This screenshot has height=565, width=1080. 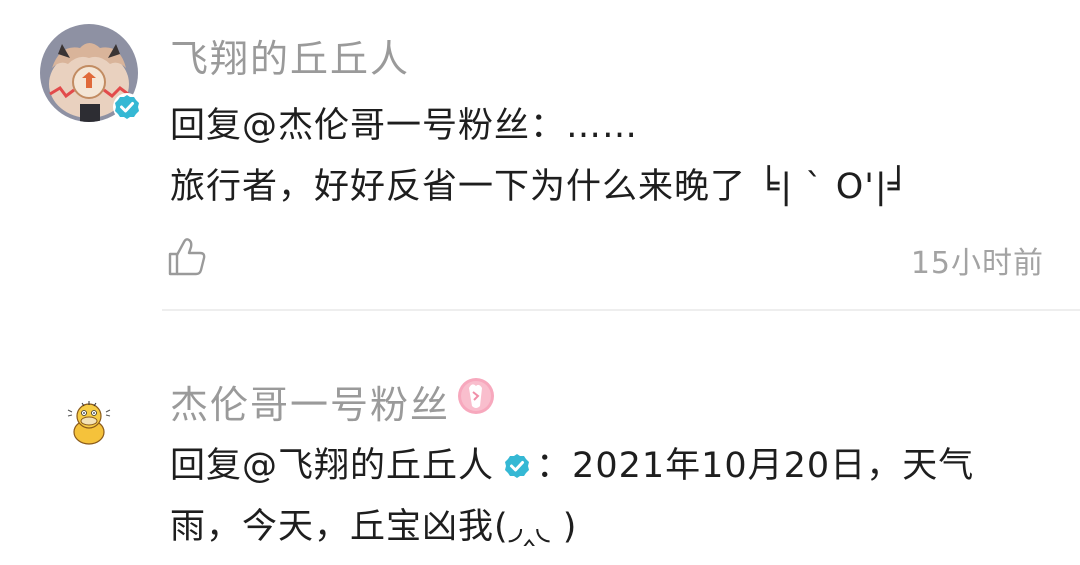 What do you see at coordinates (187, 257) in the screenshot?
I see `thumbs-up-icon` at bounding box center [187, 257].